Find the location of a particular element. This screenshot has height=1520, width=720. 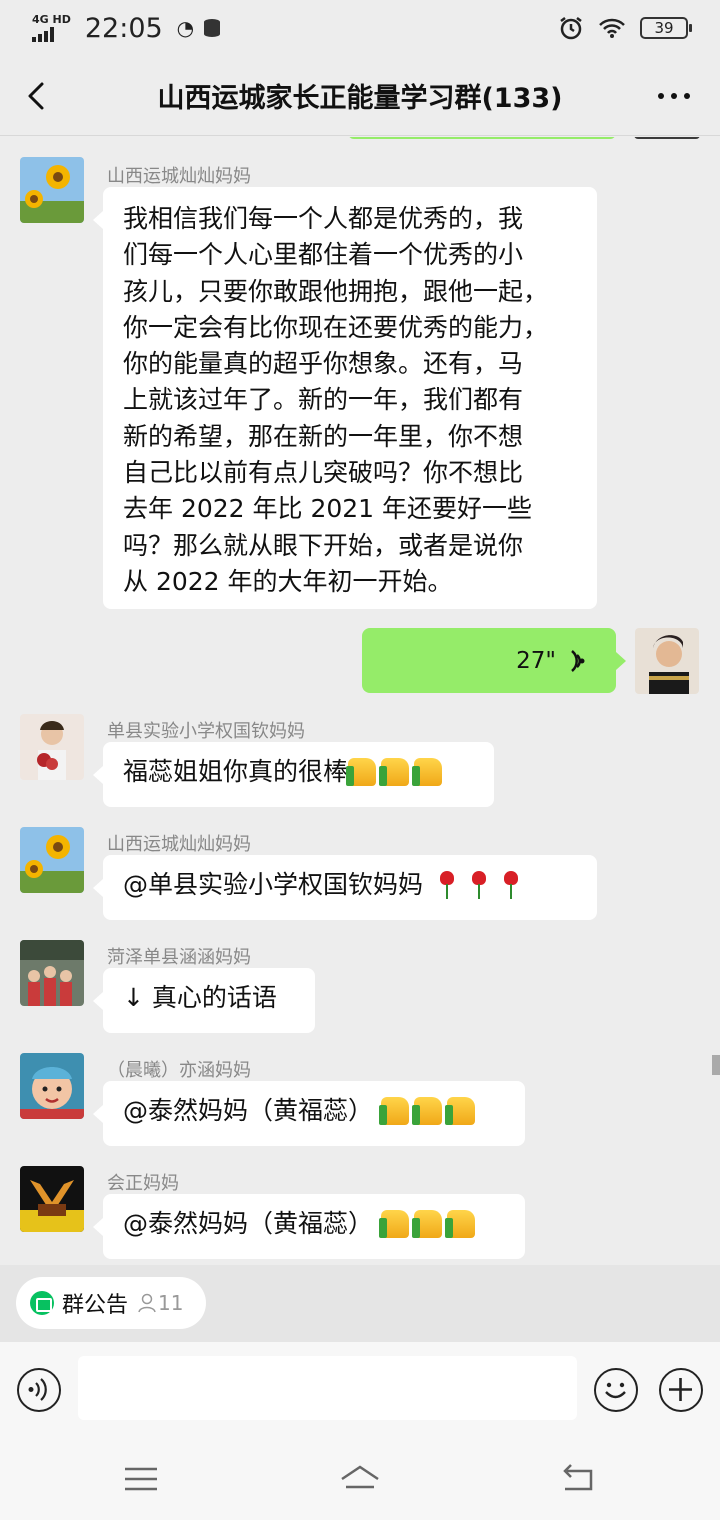

voice-input-button is located at coordinates (39, 1390).